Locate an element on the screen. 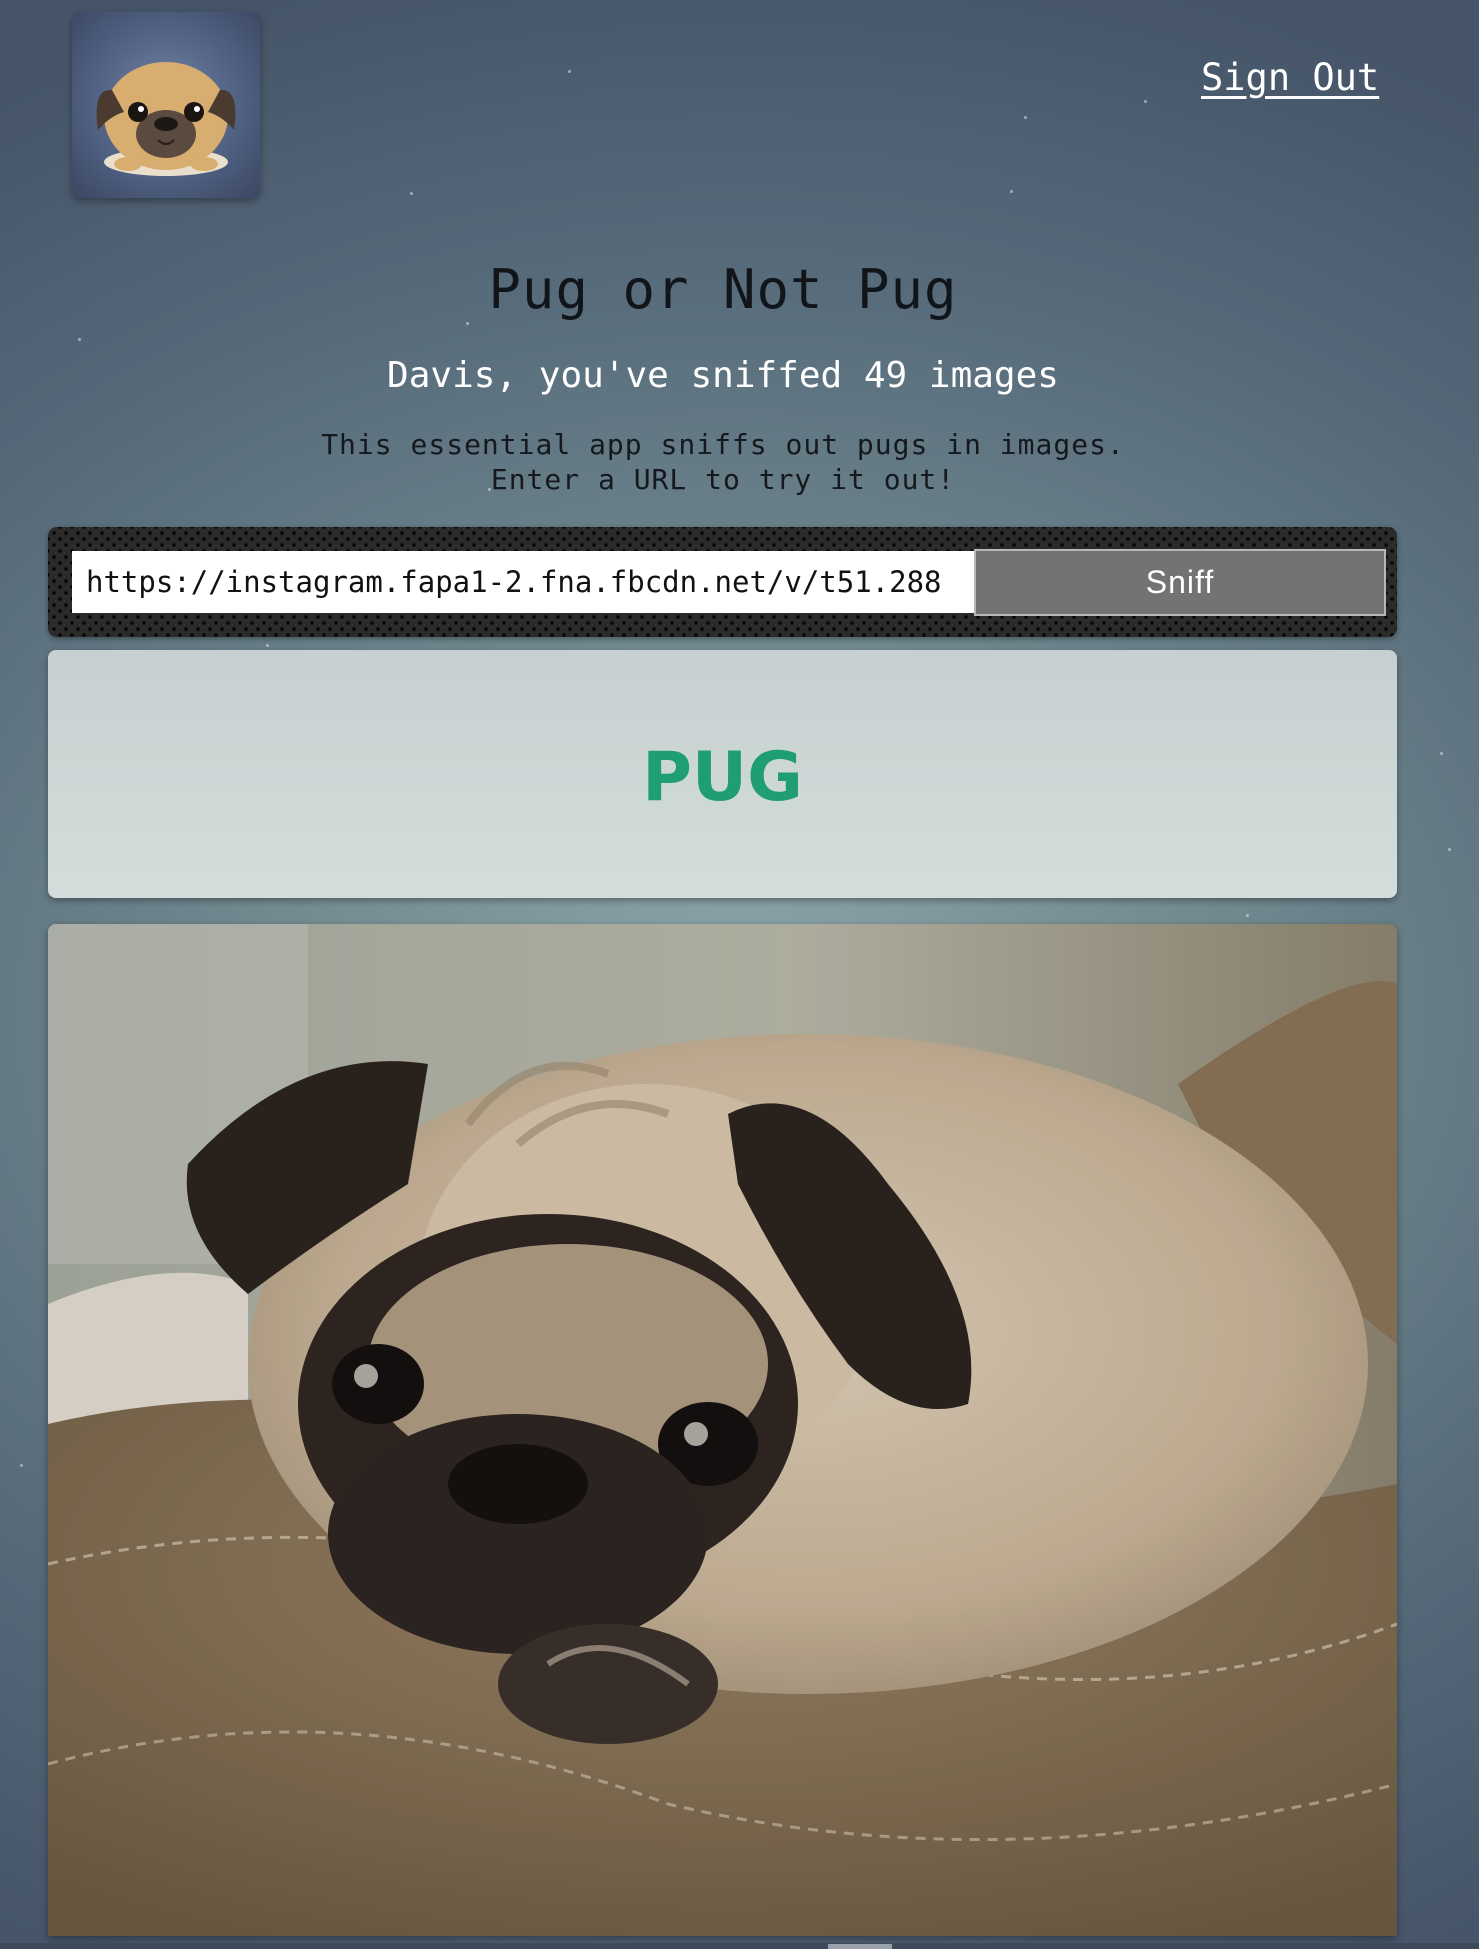 The width and height of the screenshot is (1479, 1949). result-label: PUG is located at coordinates (722, 777).